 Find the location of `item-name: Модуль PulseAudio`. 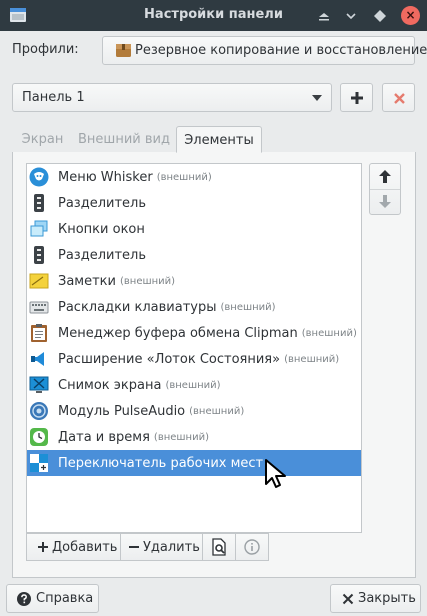

item-name: Модуль PulseAudio is located at coordinates (122, 411).